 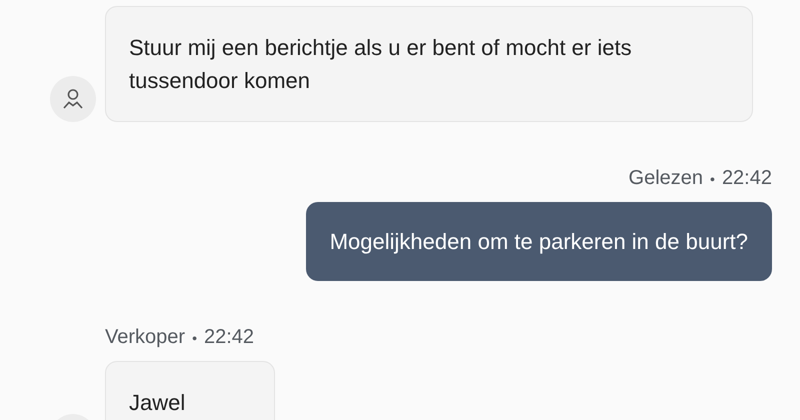 What do you see at coordinates (190, 390) in the screenshot?
I see `received-message-bubble: Jawel` at bounding box center [190, 390].